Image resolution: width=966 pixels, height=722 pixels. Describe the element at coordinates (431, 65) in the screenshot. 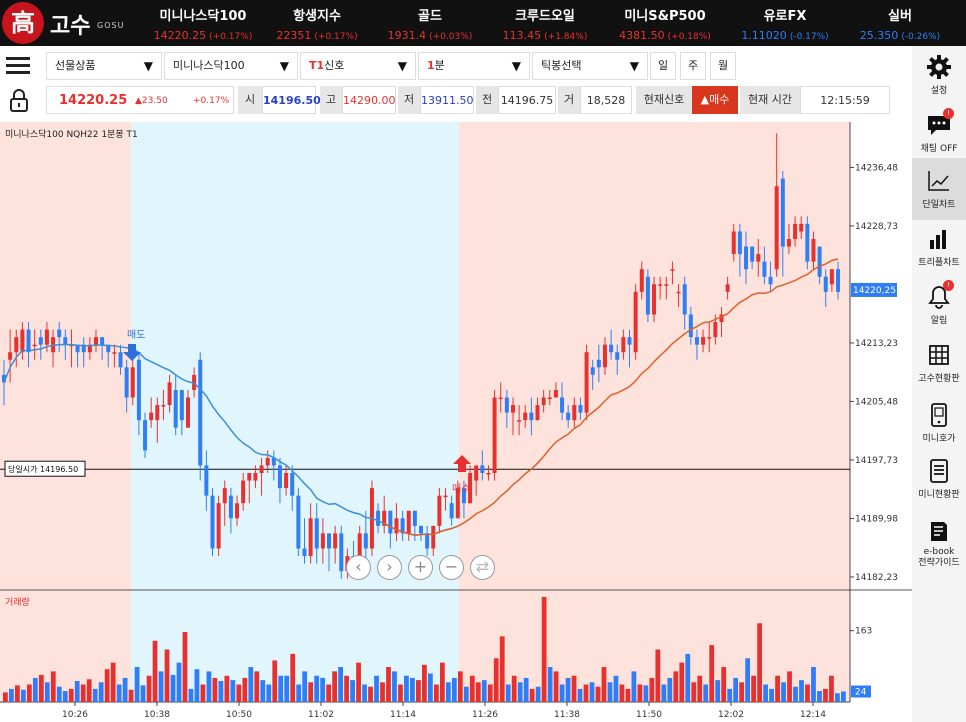

I see `interval-number: 1` at that location.